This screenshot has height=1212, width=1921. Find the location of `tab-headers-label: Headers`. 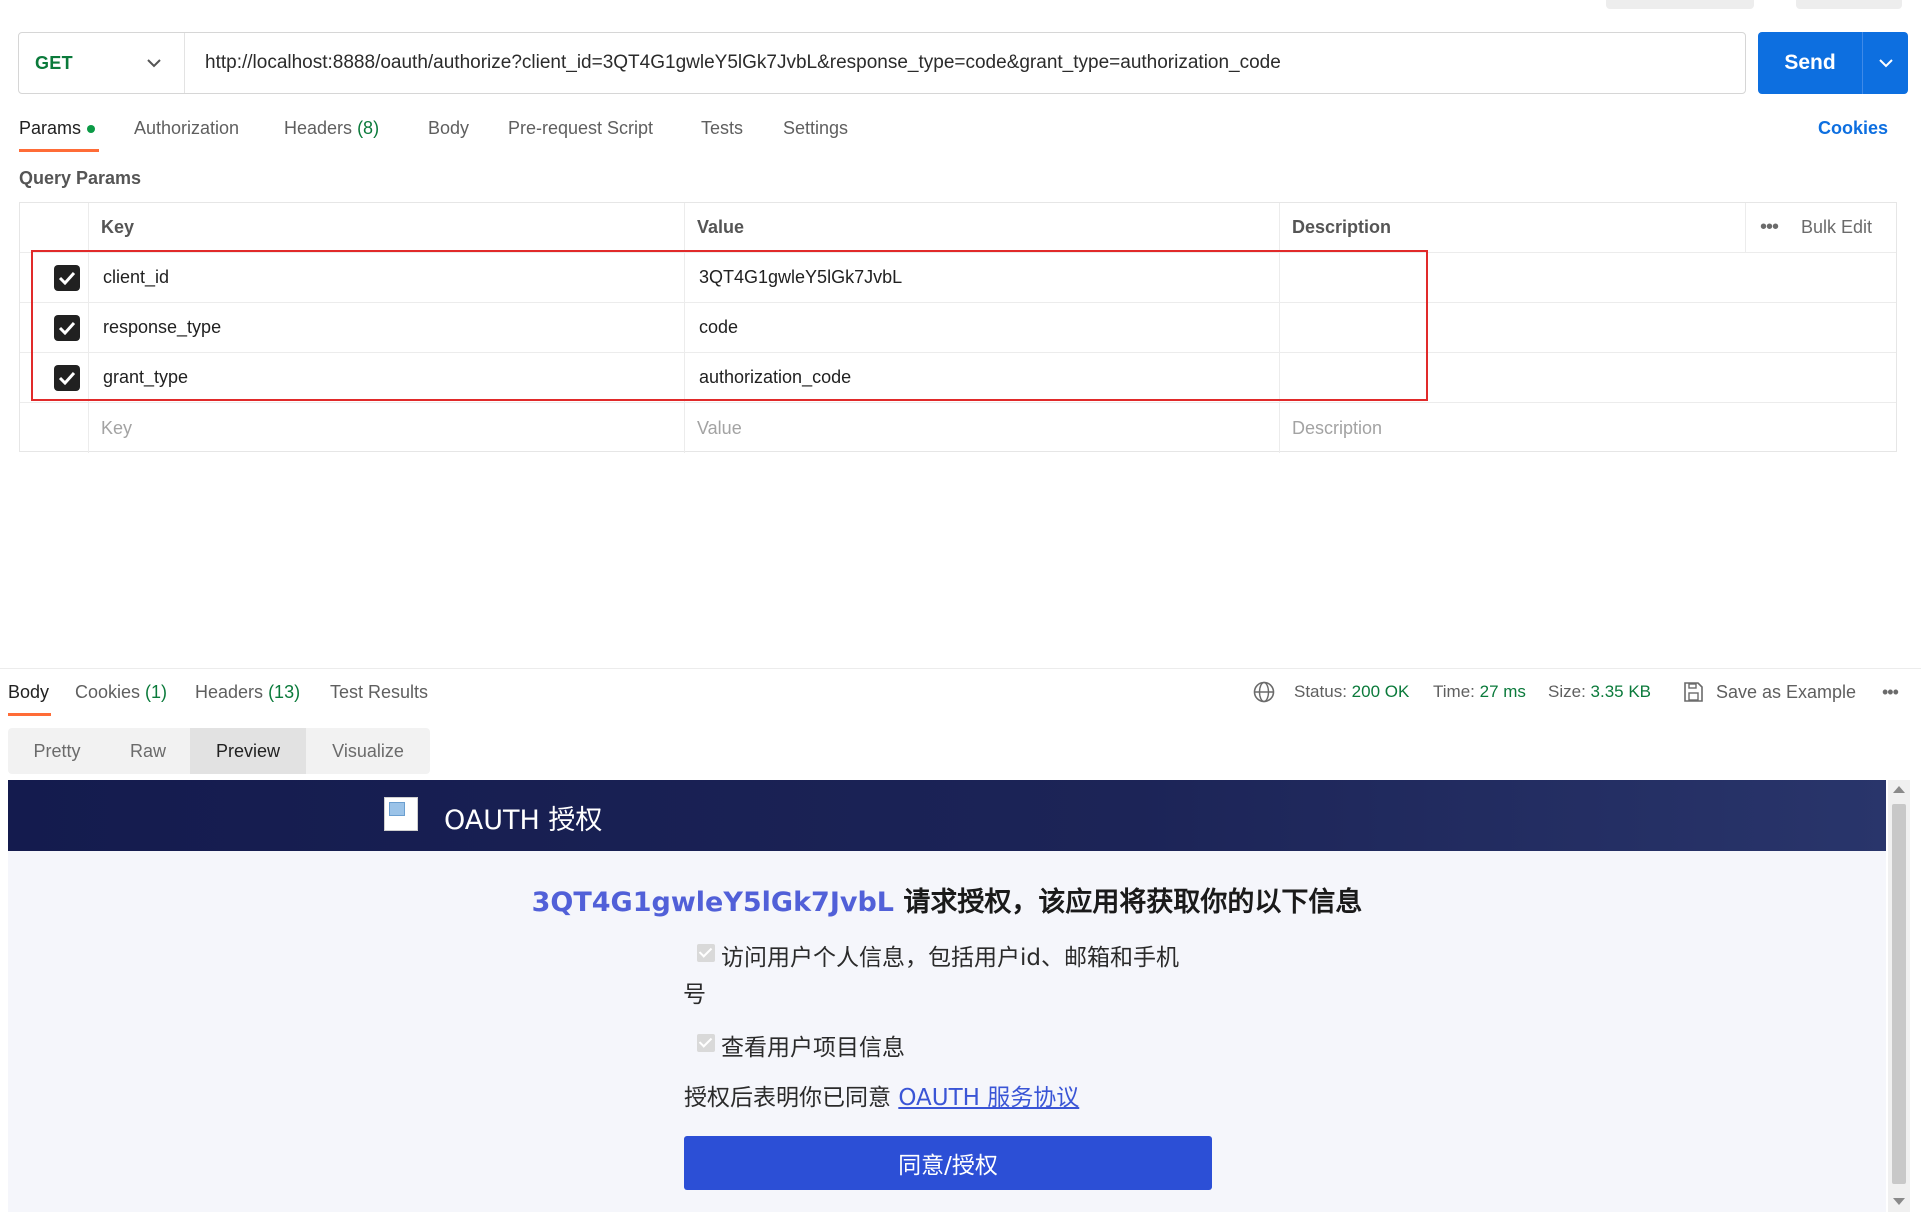

tab-headers-label: Headers is located at coordinates (318, 128).